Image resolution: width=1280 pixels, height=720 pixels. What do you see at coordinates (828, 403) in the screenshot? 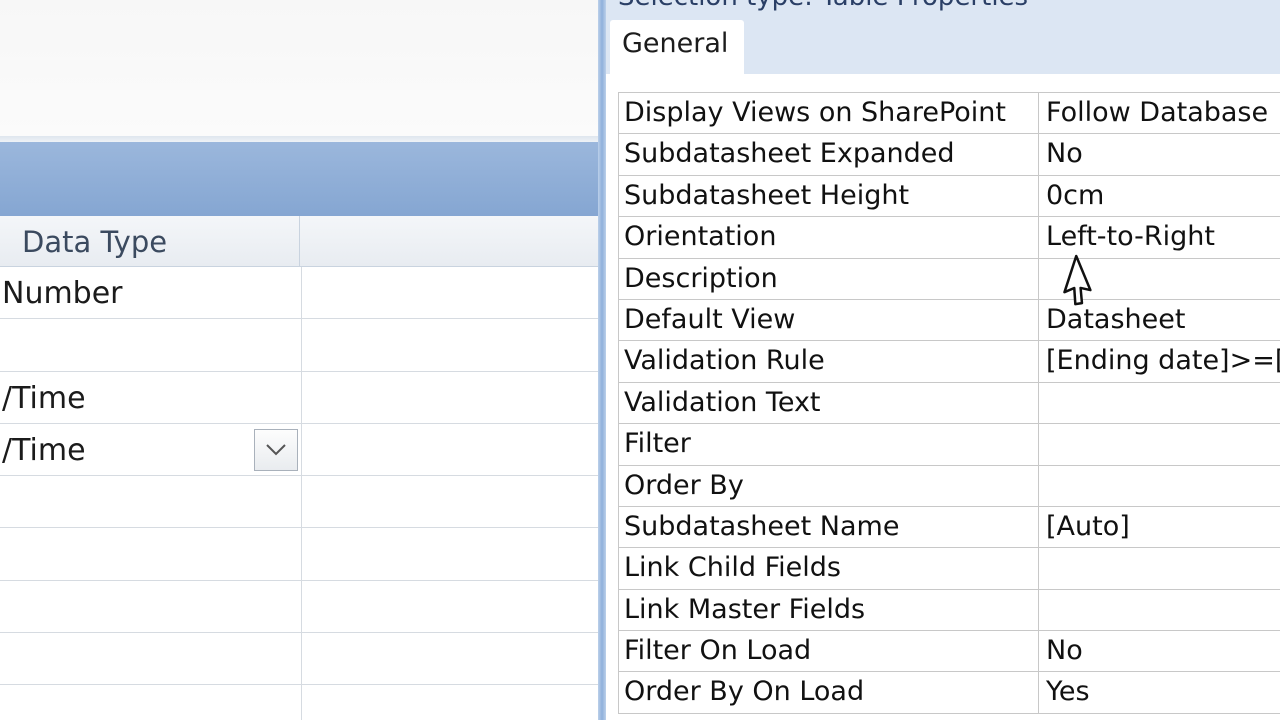
I see `property-label: Validation Text` at bounding box center [828, 403].